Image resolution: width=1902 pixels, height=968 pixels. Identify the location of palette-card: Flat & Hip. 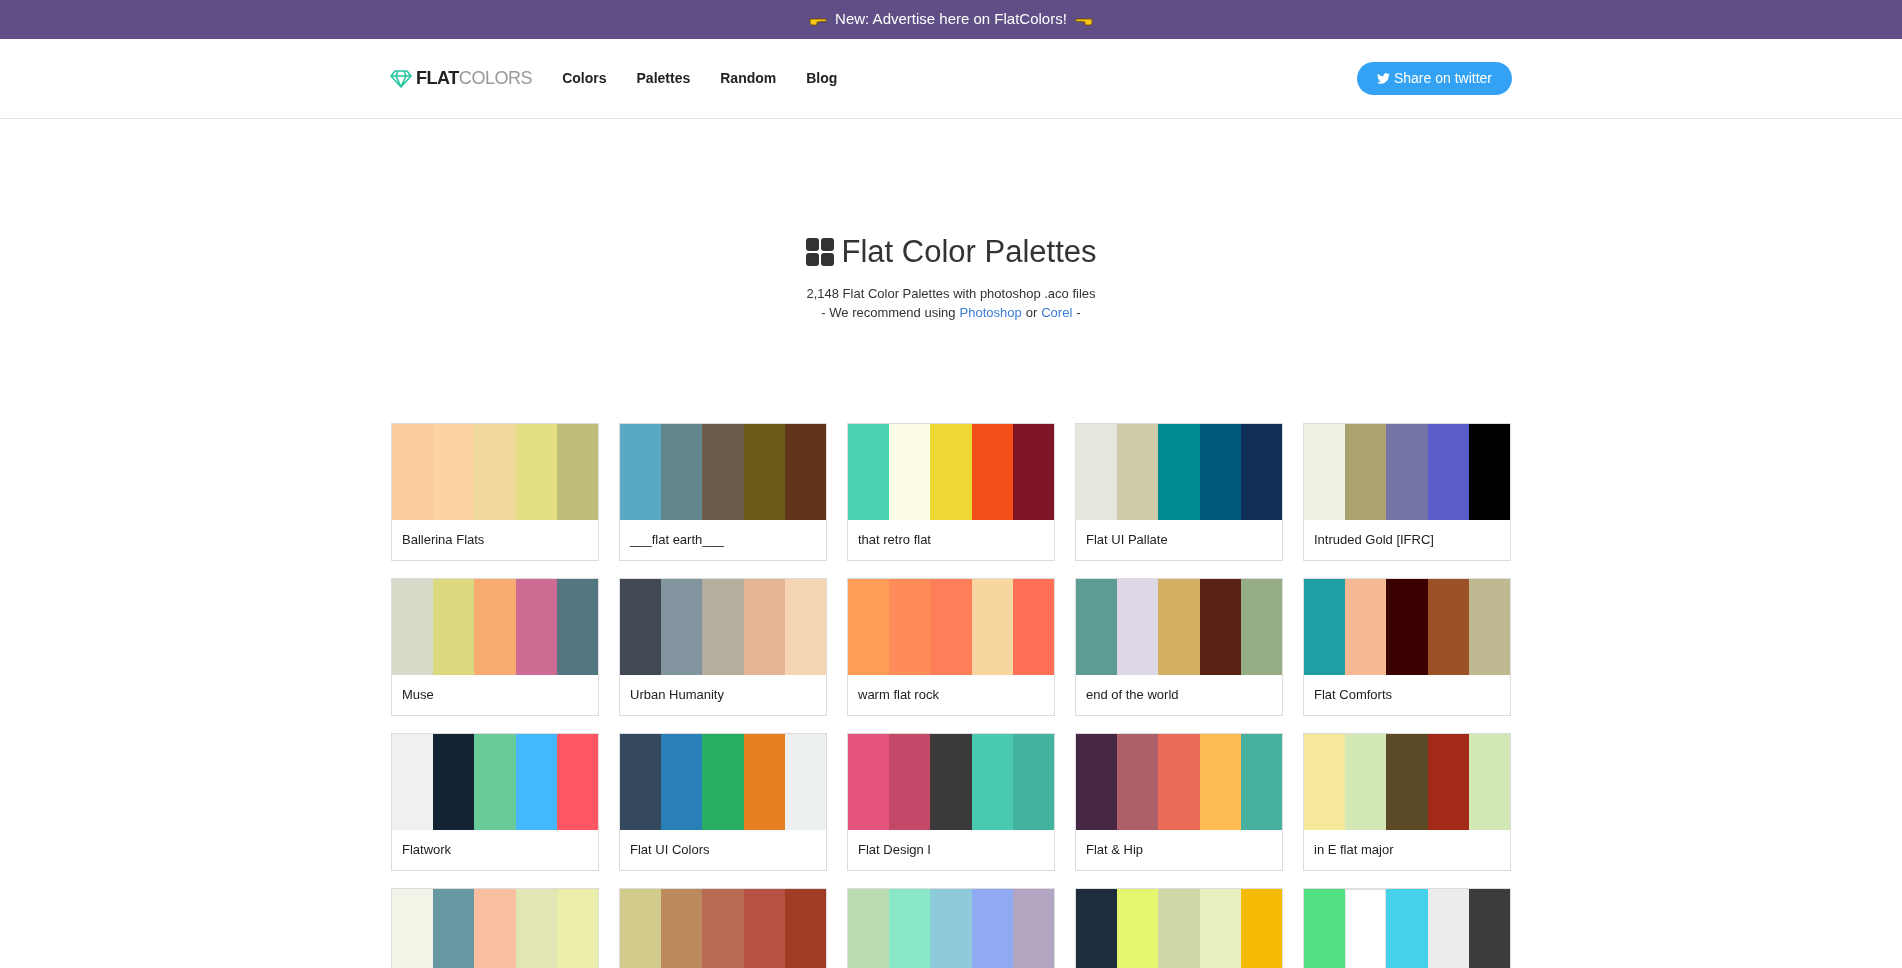
(1179, 801).